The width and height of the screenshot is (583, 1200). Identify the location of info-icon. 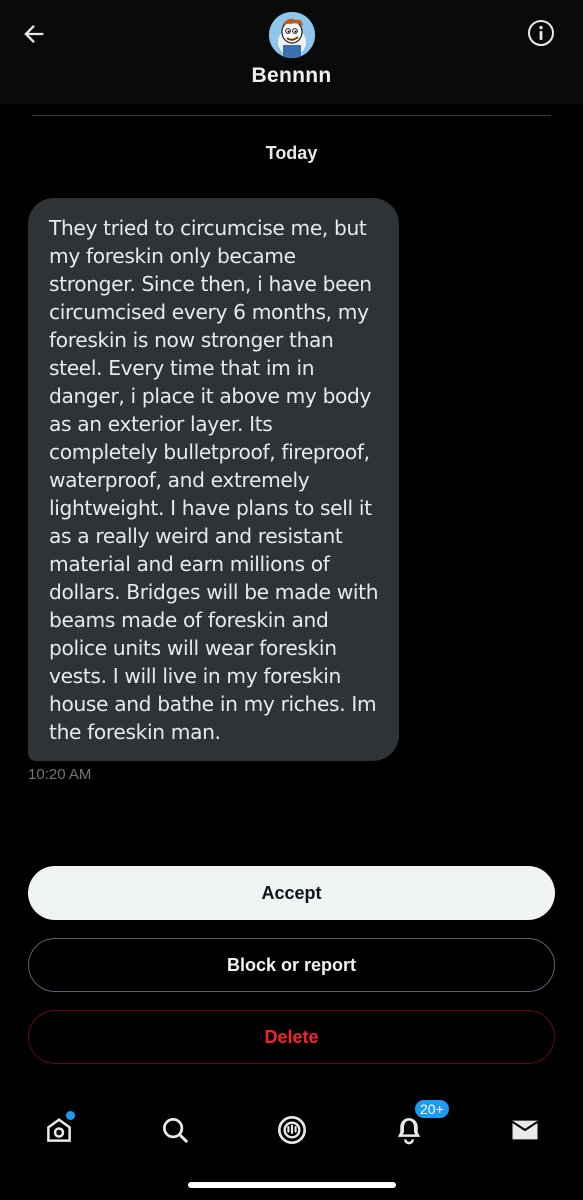
(541, 33).